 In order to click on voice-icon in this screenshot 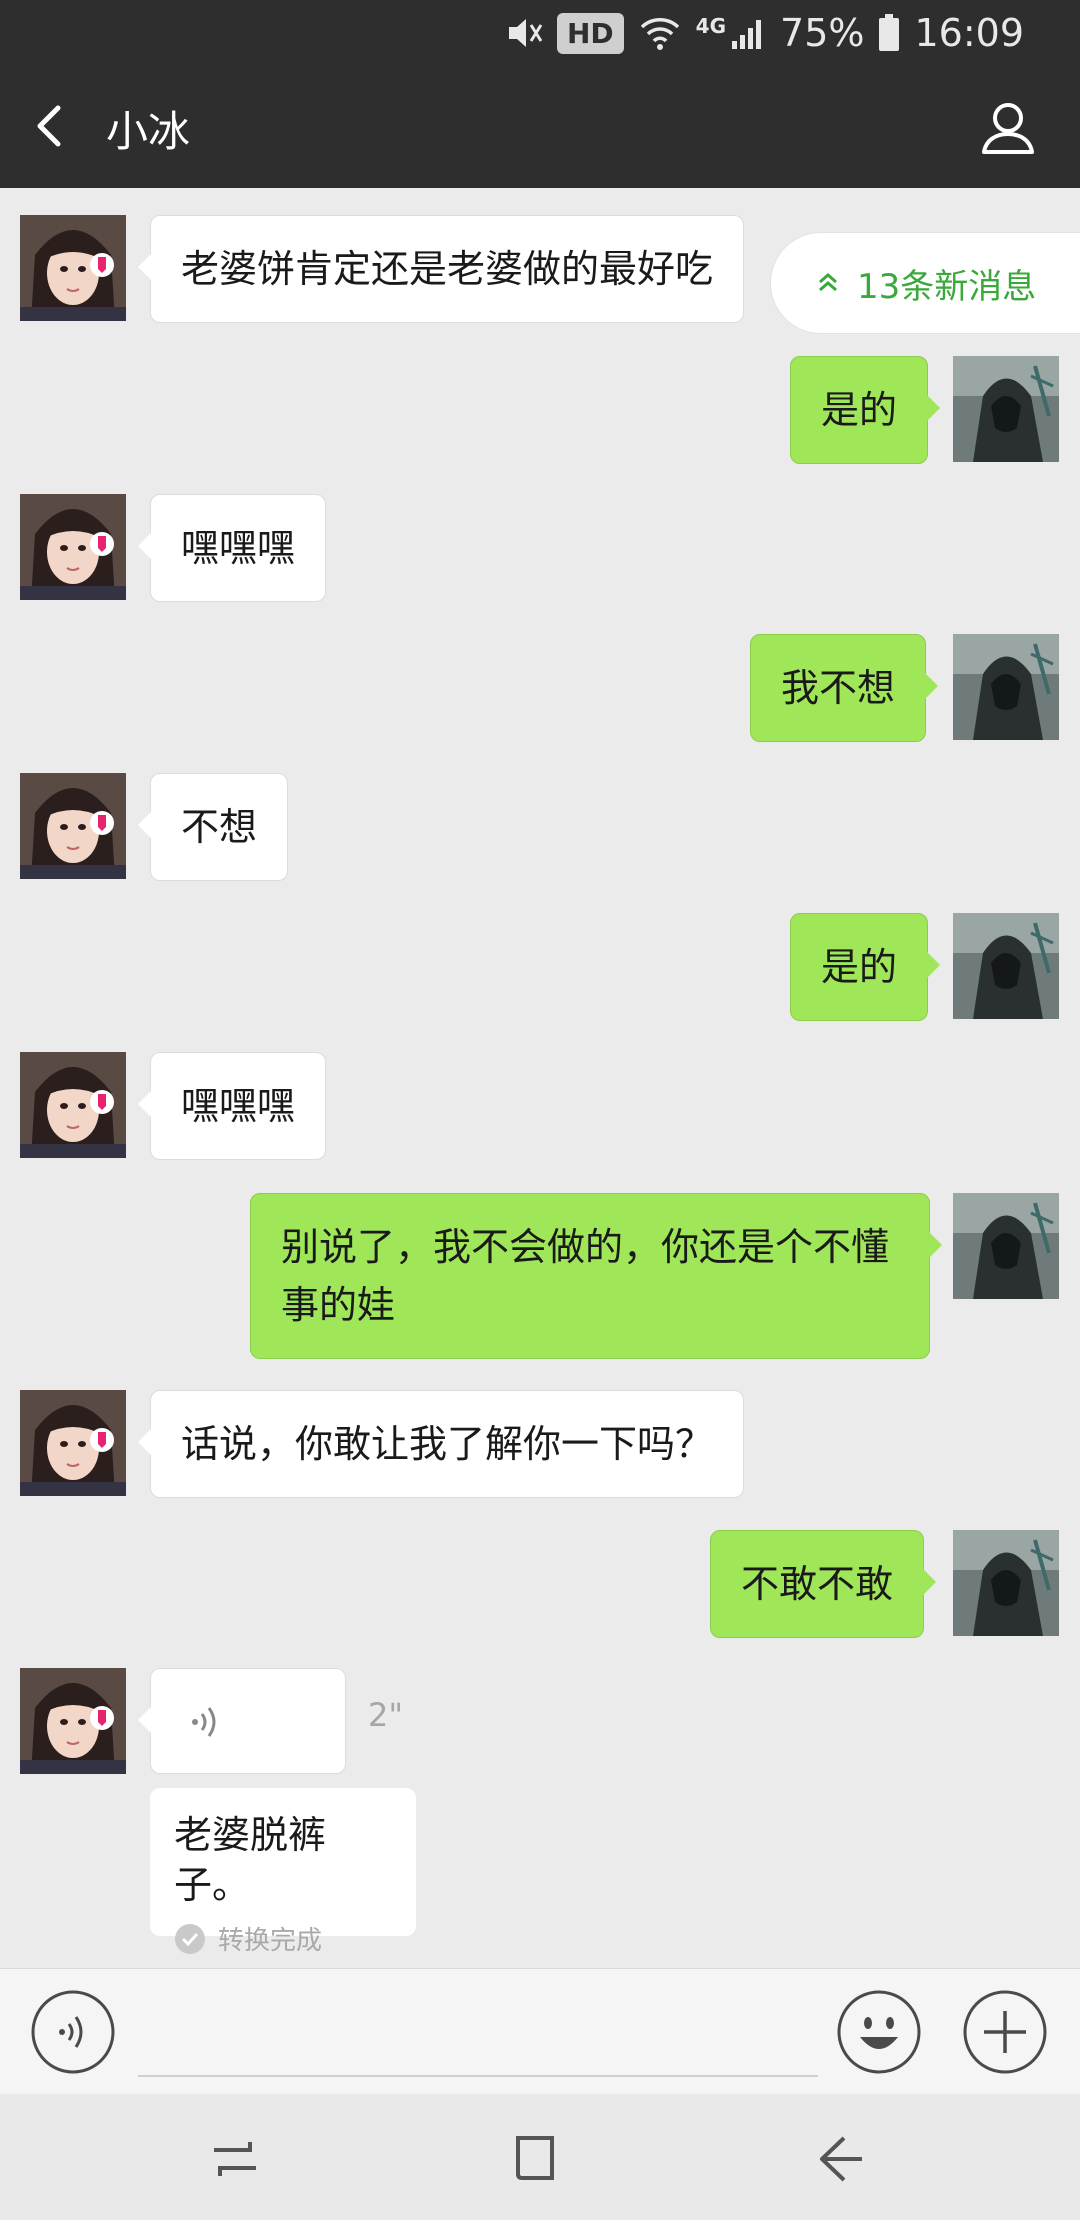, I will do `click(73, 2032)`.